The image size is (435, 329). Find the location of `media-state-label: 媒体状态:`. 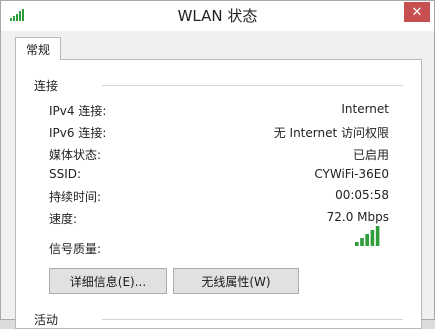

media-state-label: 媒体状态: is located at coordinates (75, 155).